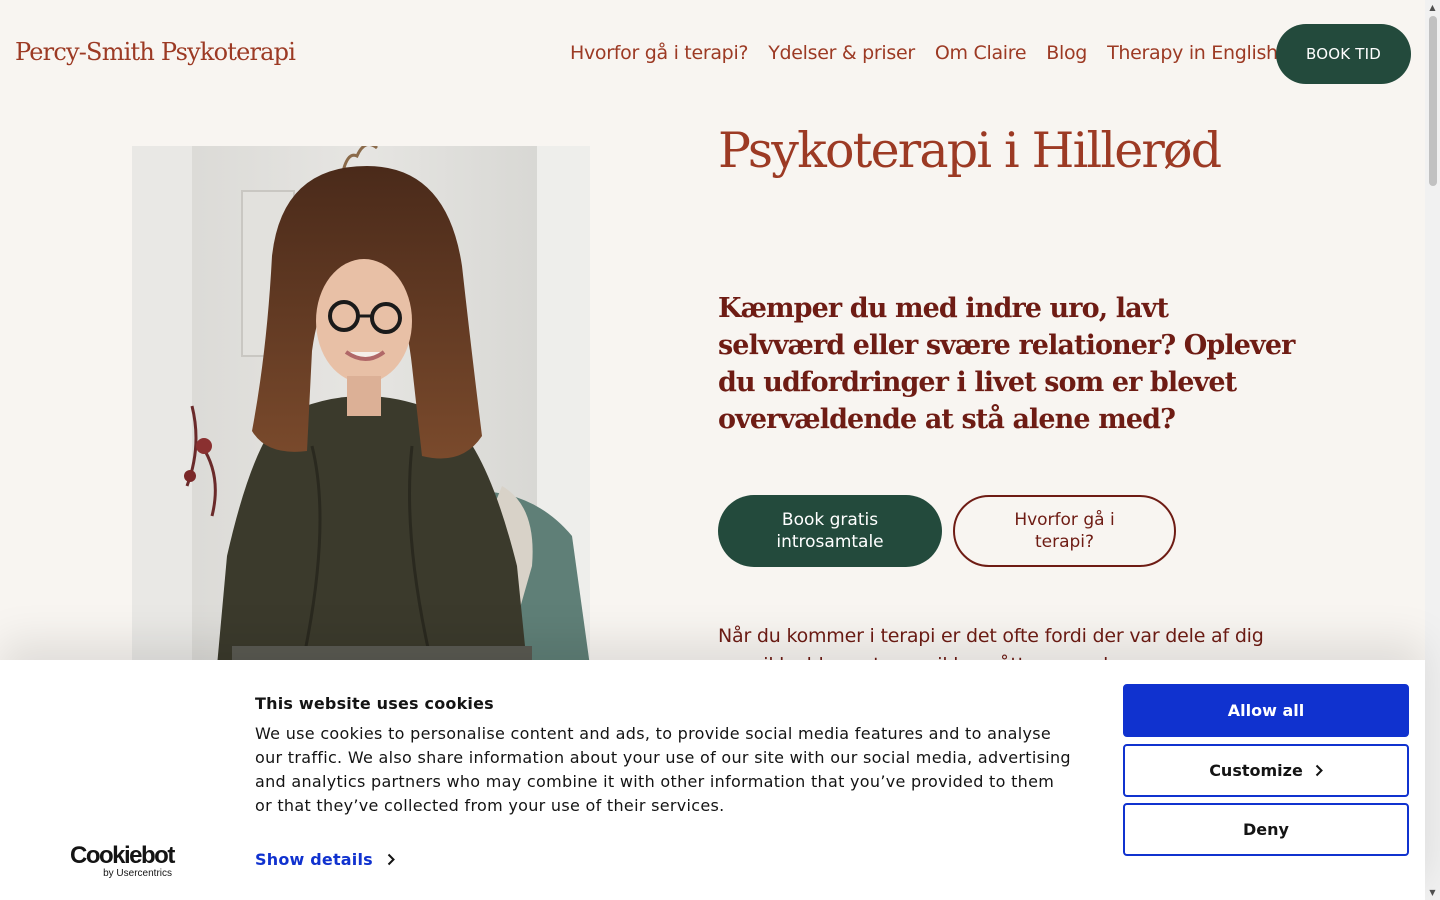 The image size is (1440, 900). Describe the element at coordinates (841, 53) in the screenshot. I see `nav-item-services-prices: Ydelser & priser` at that location.